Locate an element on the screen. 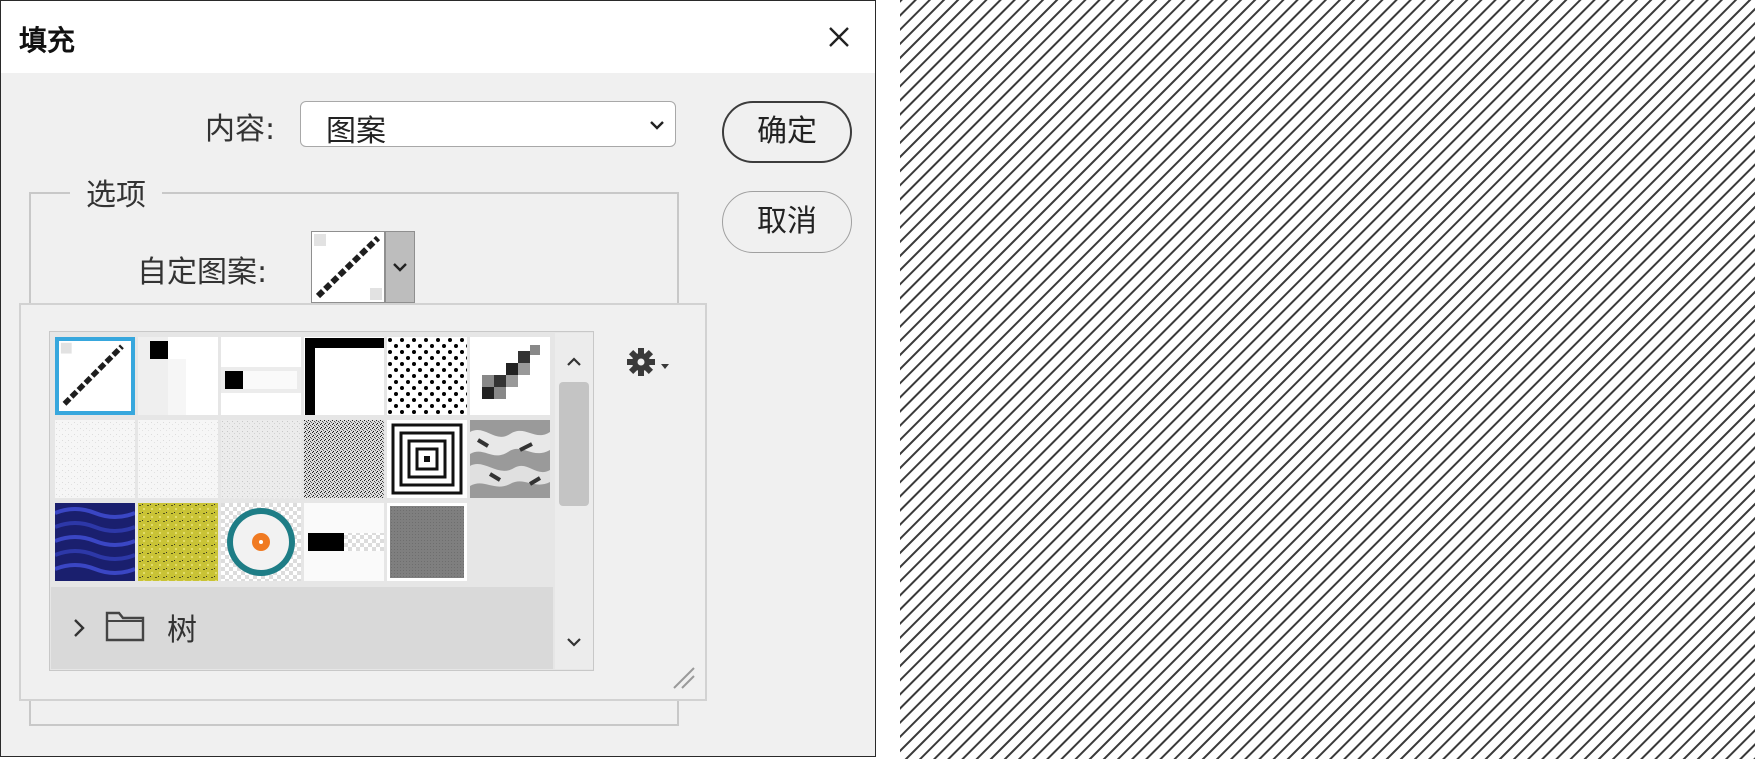 Image resolution: width=1755 pixels, height=759 pixels. custom-pattern-dropdown is located at coordinates (400, 267).